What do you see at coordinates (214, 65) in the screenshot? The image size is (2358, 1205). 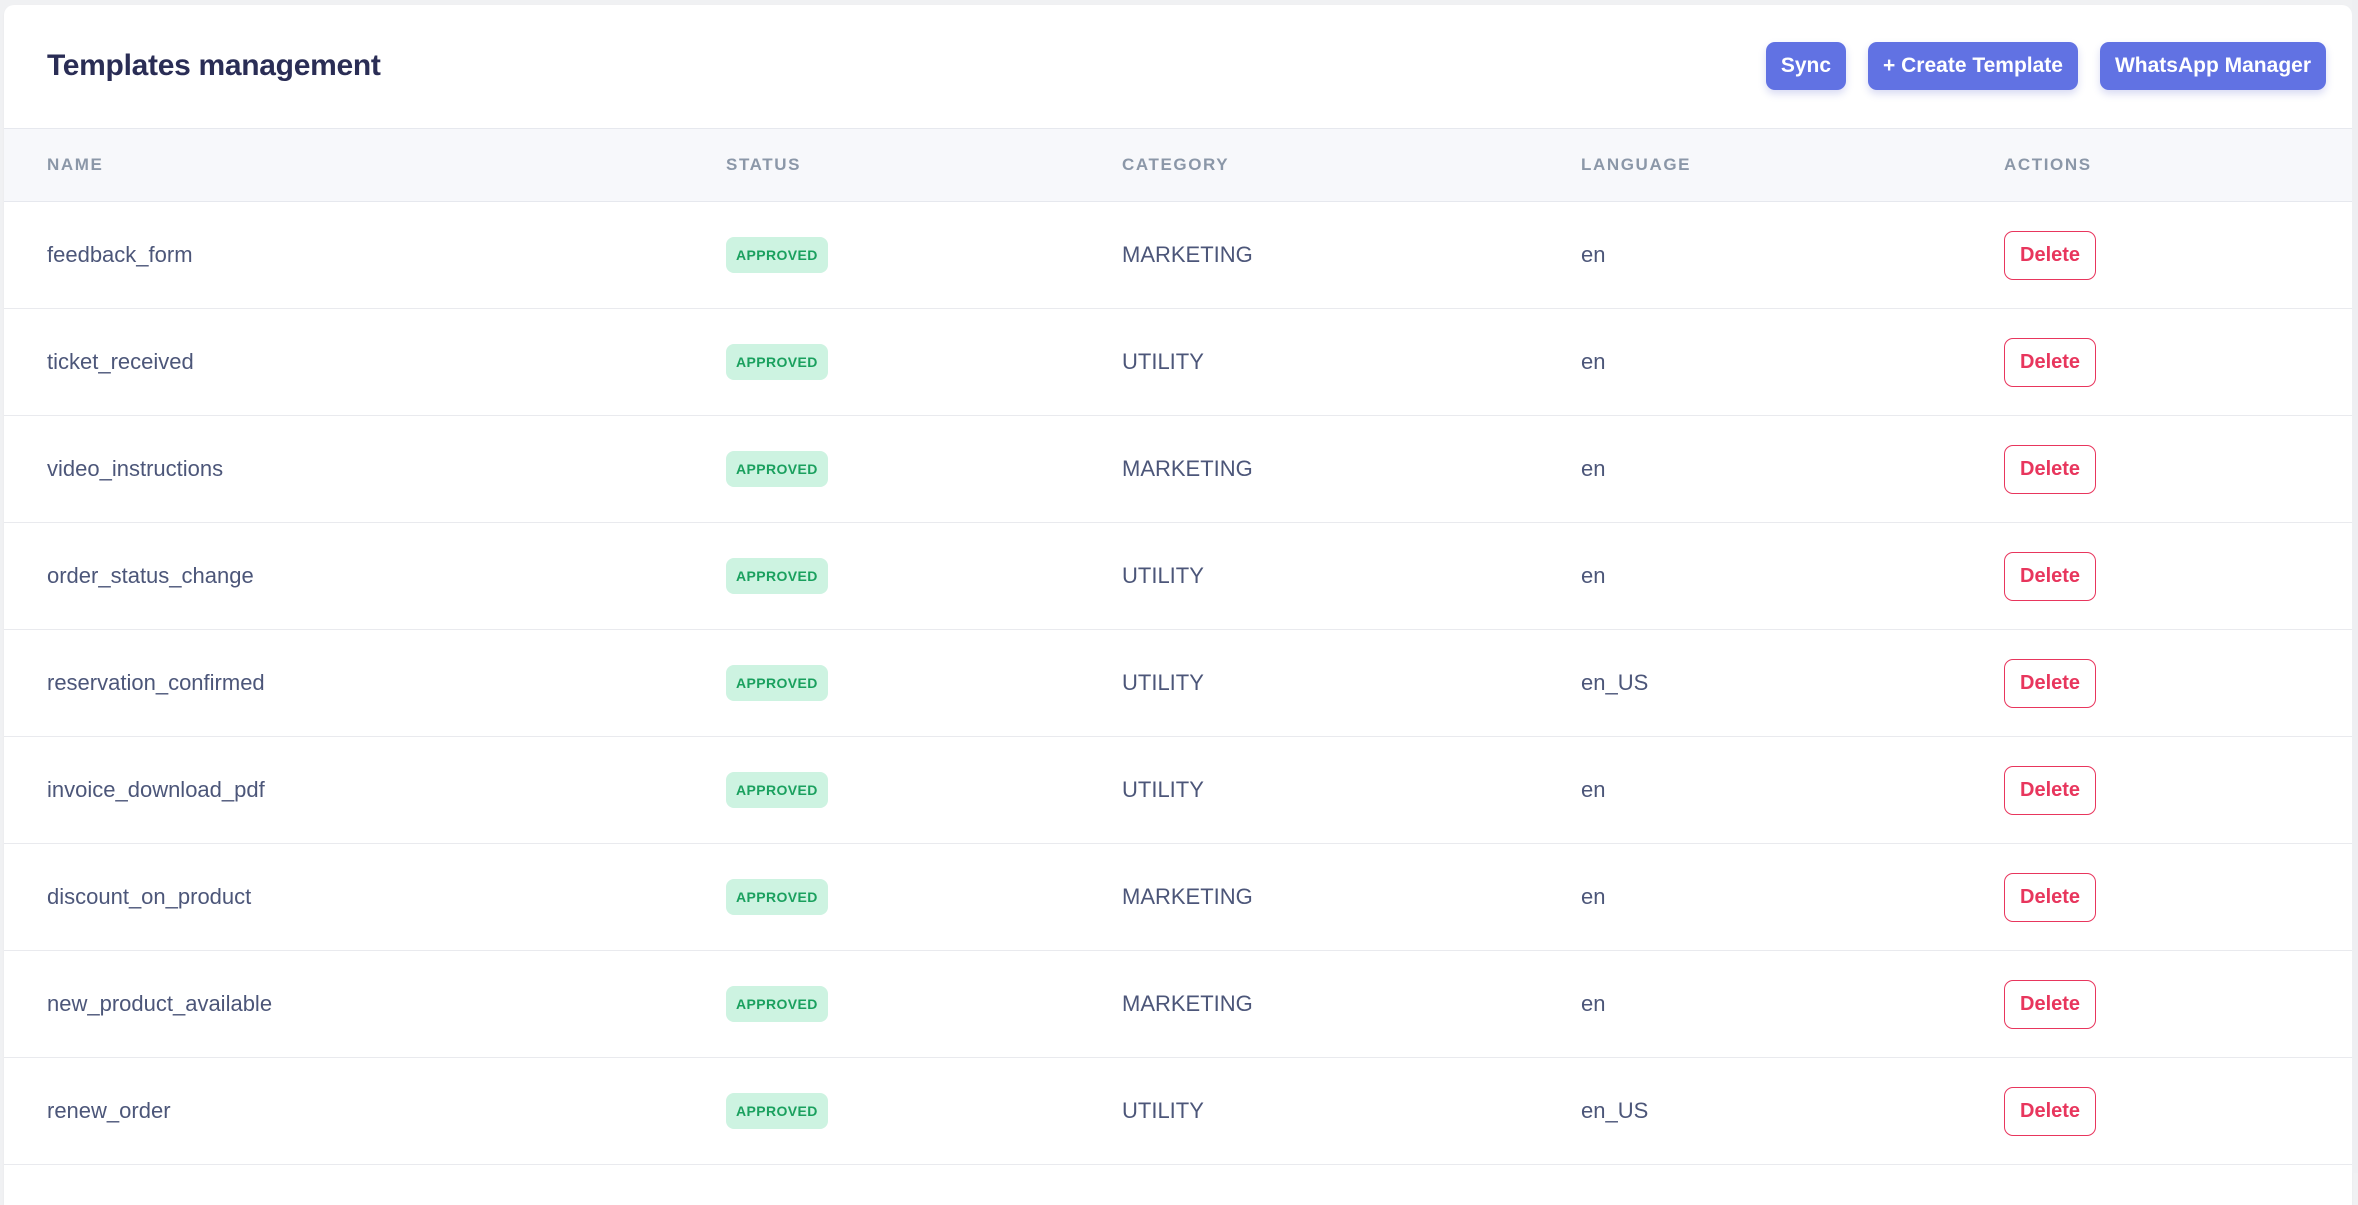 I see `page-title: Templates management` at bounding box center [214, 65].